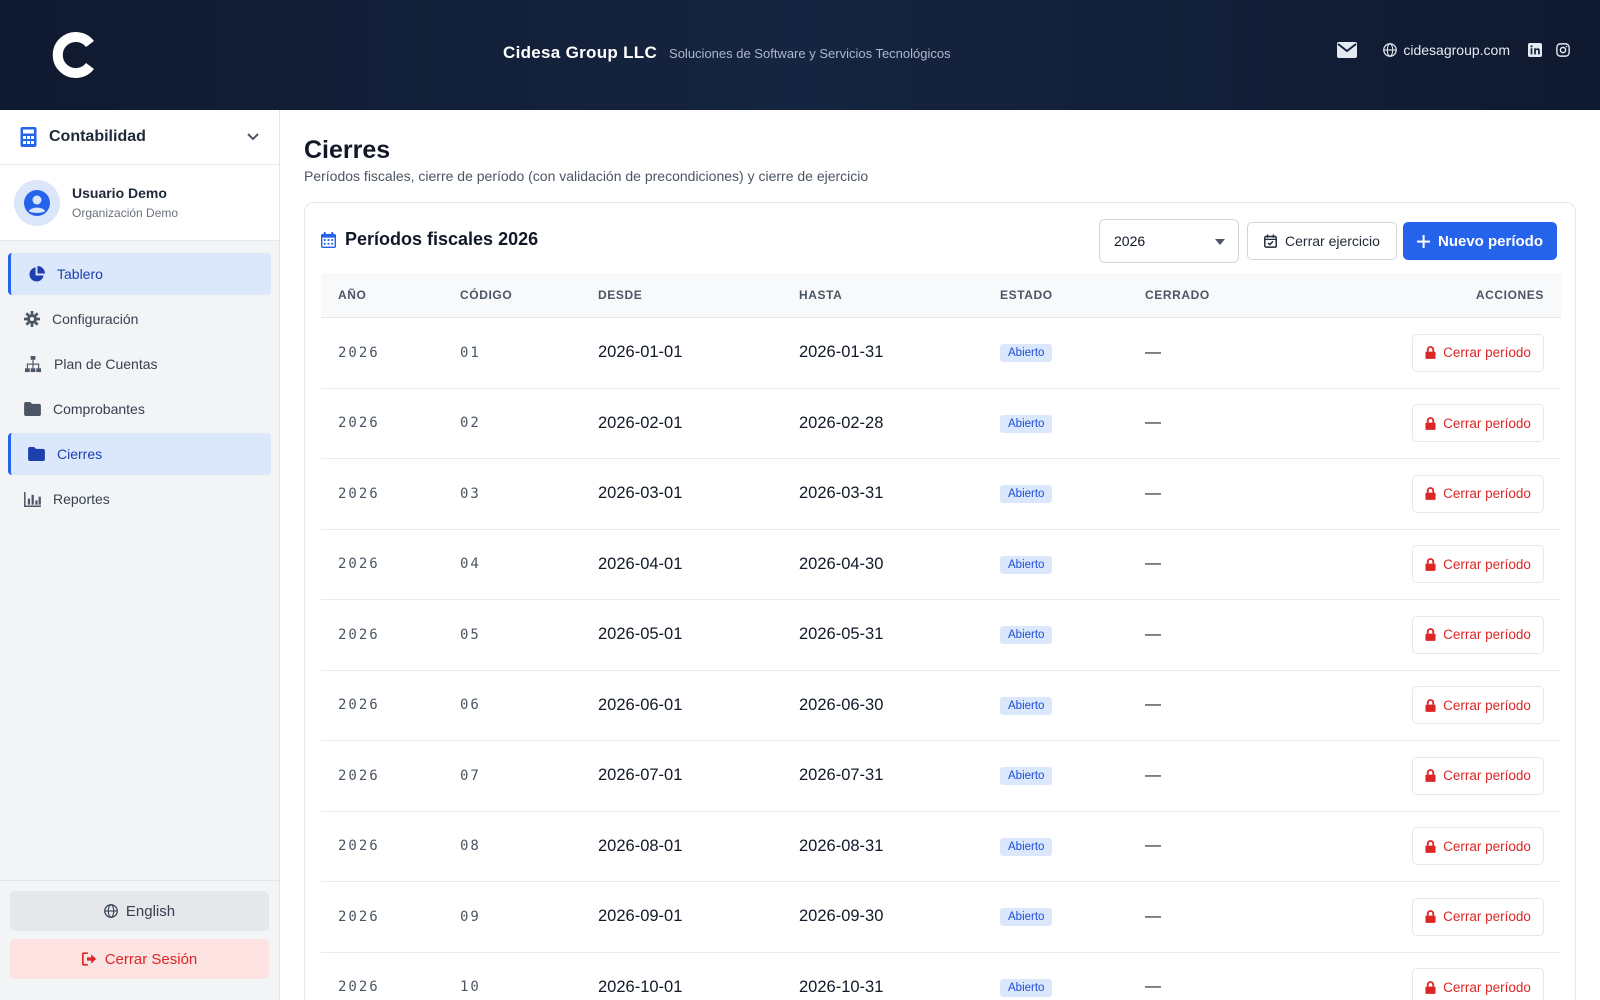 The width and height of the screenshot is (1600, 1000). I want to click on sidebar-footer: English Cerrar Sesión, so click(139, 940).